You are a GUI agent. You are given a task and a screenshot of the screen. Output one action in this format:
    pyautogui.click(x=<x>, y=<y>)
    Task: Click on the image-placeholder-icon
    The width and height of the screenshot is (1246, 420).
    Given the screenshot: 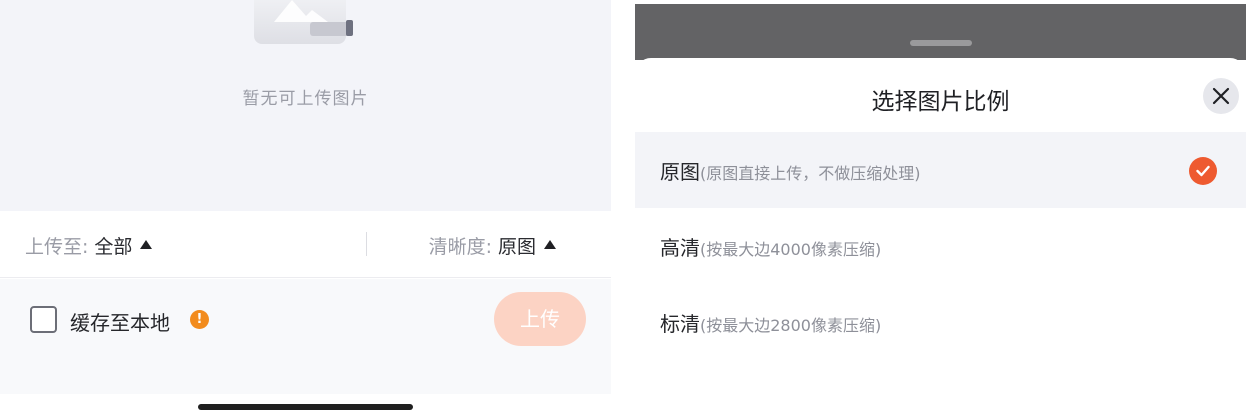 What is the action you would take?
    pyautogui.click(x=303, y=22)
    